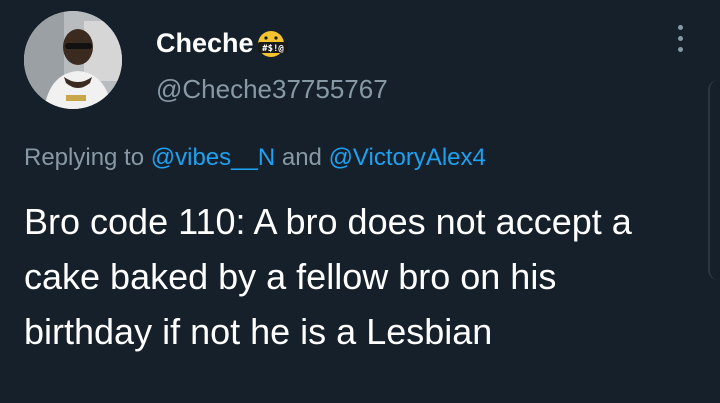 This screenshot has width=720, height=403. Describe the element at coordinates (714, 180) in the screenshot. I see `scrollbar-edge` at that location.